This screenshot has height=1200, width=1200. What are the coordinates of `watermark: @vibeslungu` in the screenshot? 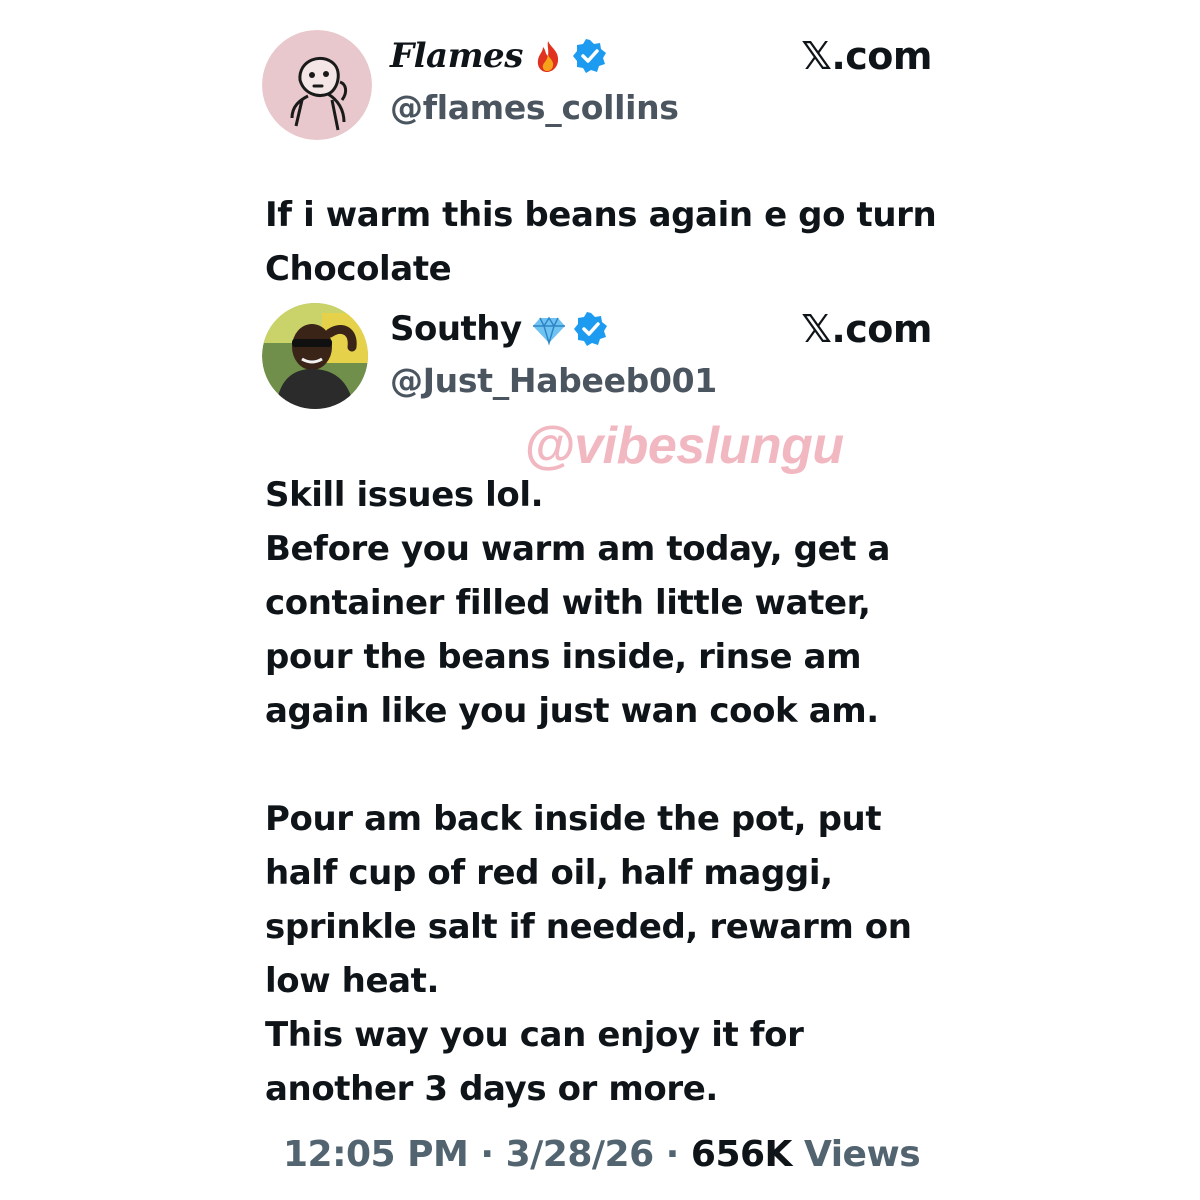 It's located at (684, 446).